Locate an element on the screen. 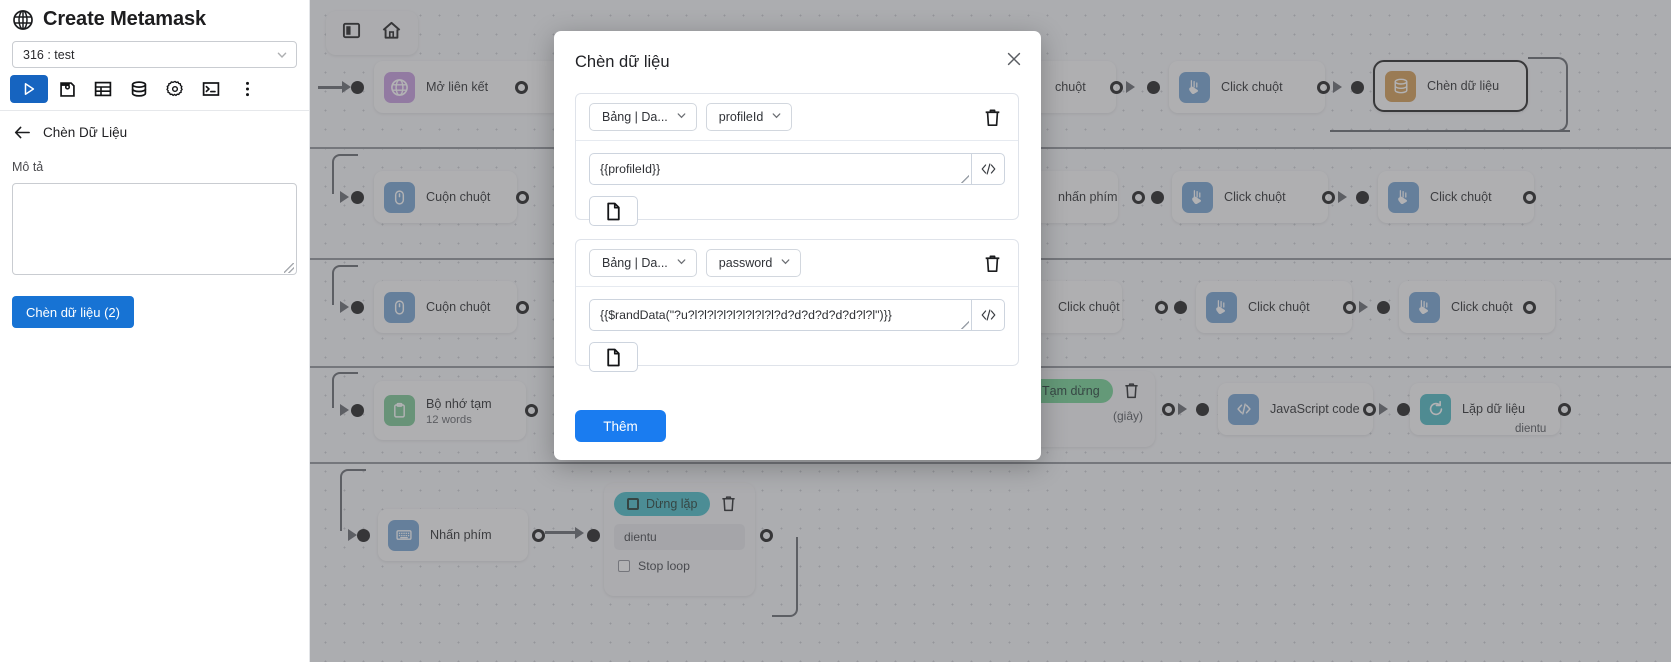  field-select: profileId is located at coordinates (749, 117).